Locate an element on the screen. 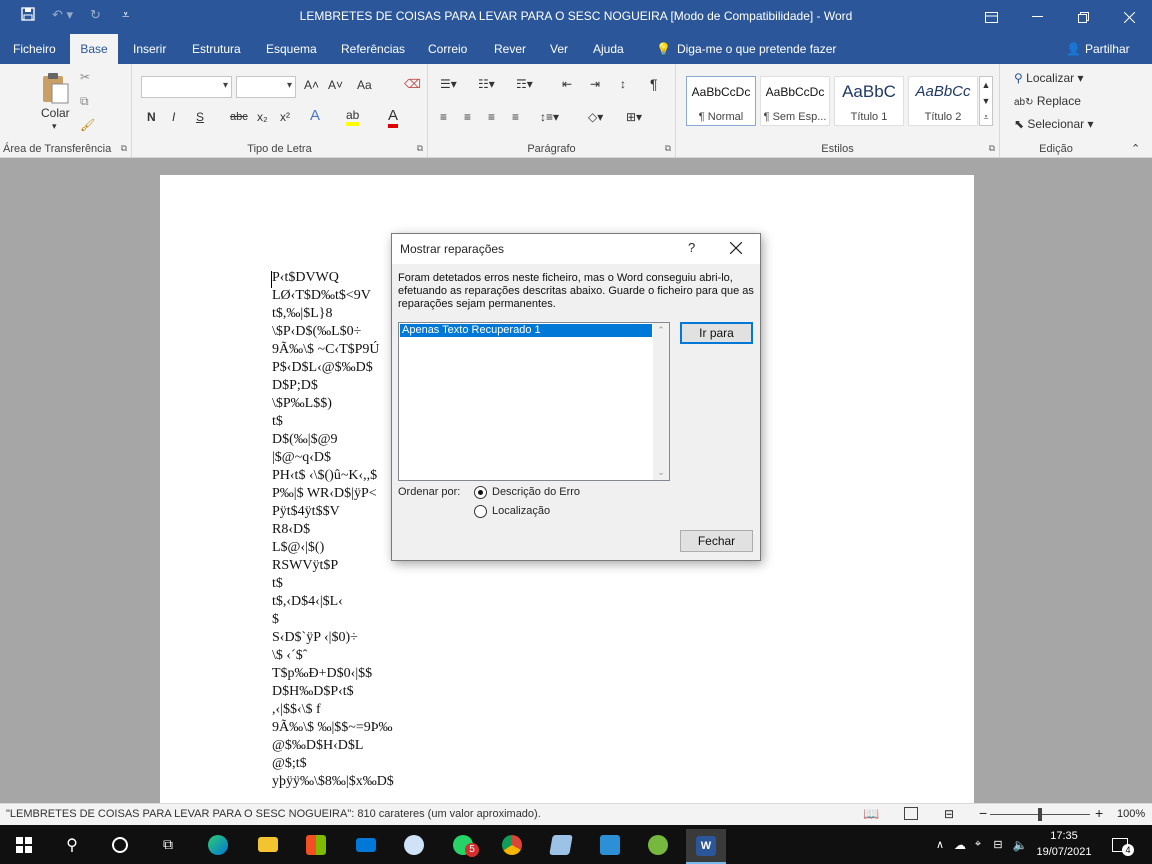 The height and width of the screenshot is (864, 1152). change-case-button: Aa is located at coordinates (364, 85).